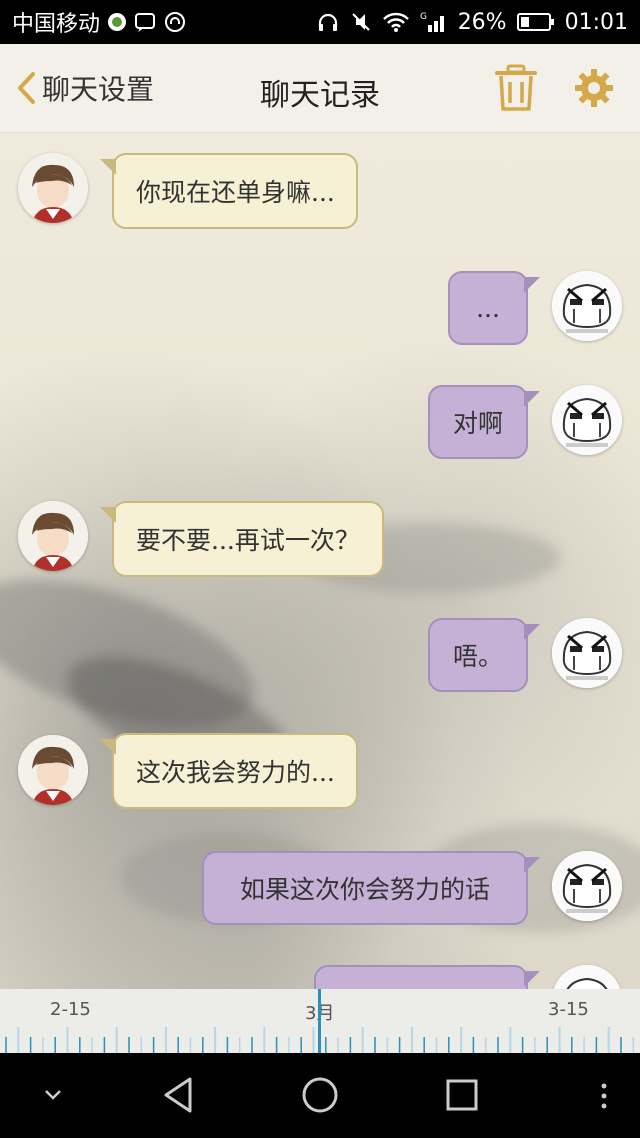 The width and height of the screenshot is (640, 1138). What do you see at coordinates (70, 1009) in the screenshot?
I see `timeline-label: 2-15` at bounding box center [70, 1009].